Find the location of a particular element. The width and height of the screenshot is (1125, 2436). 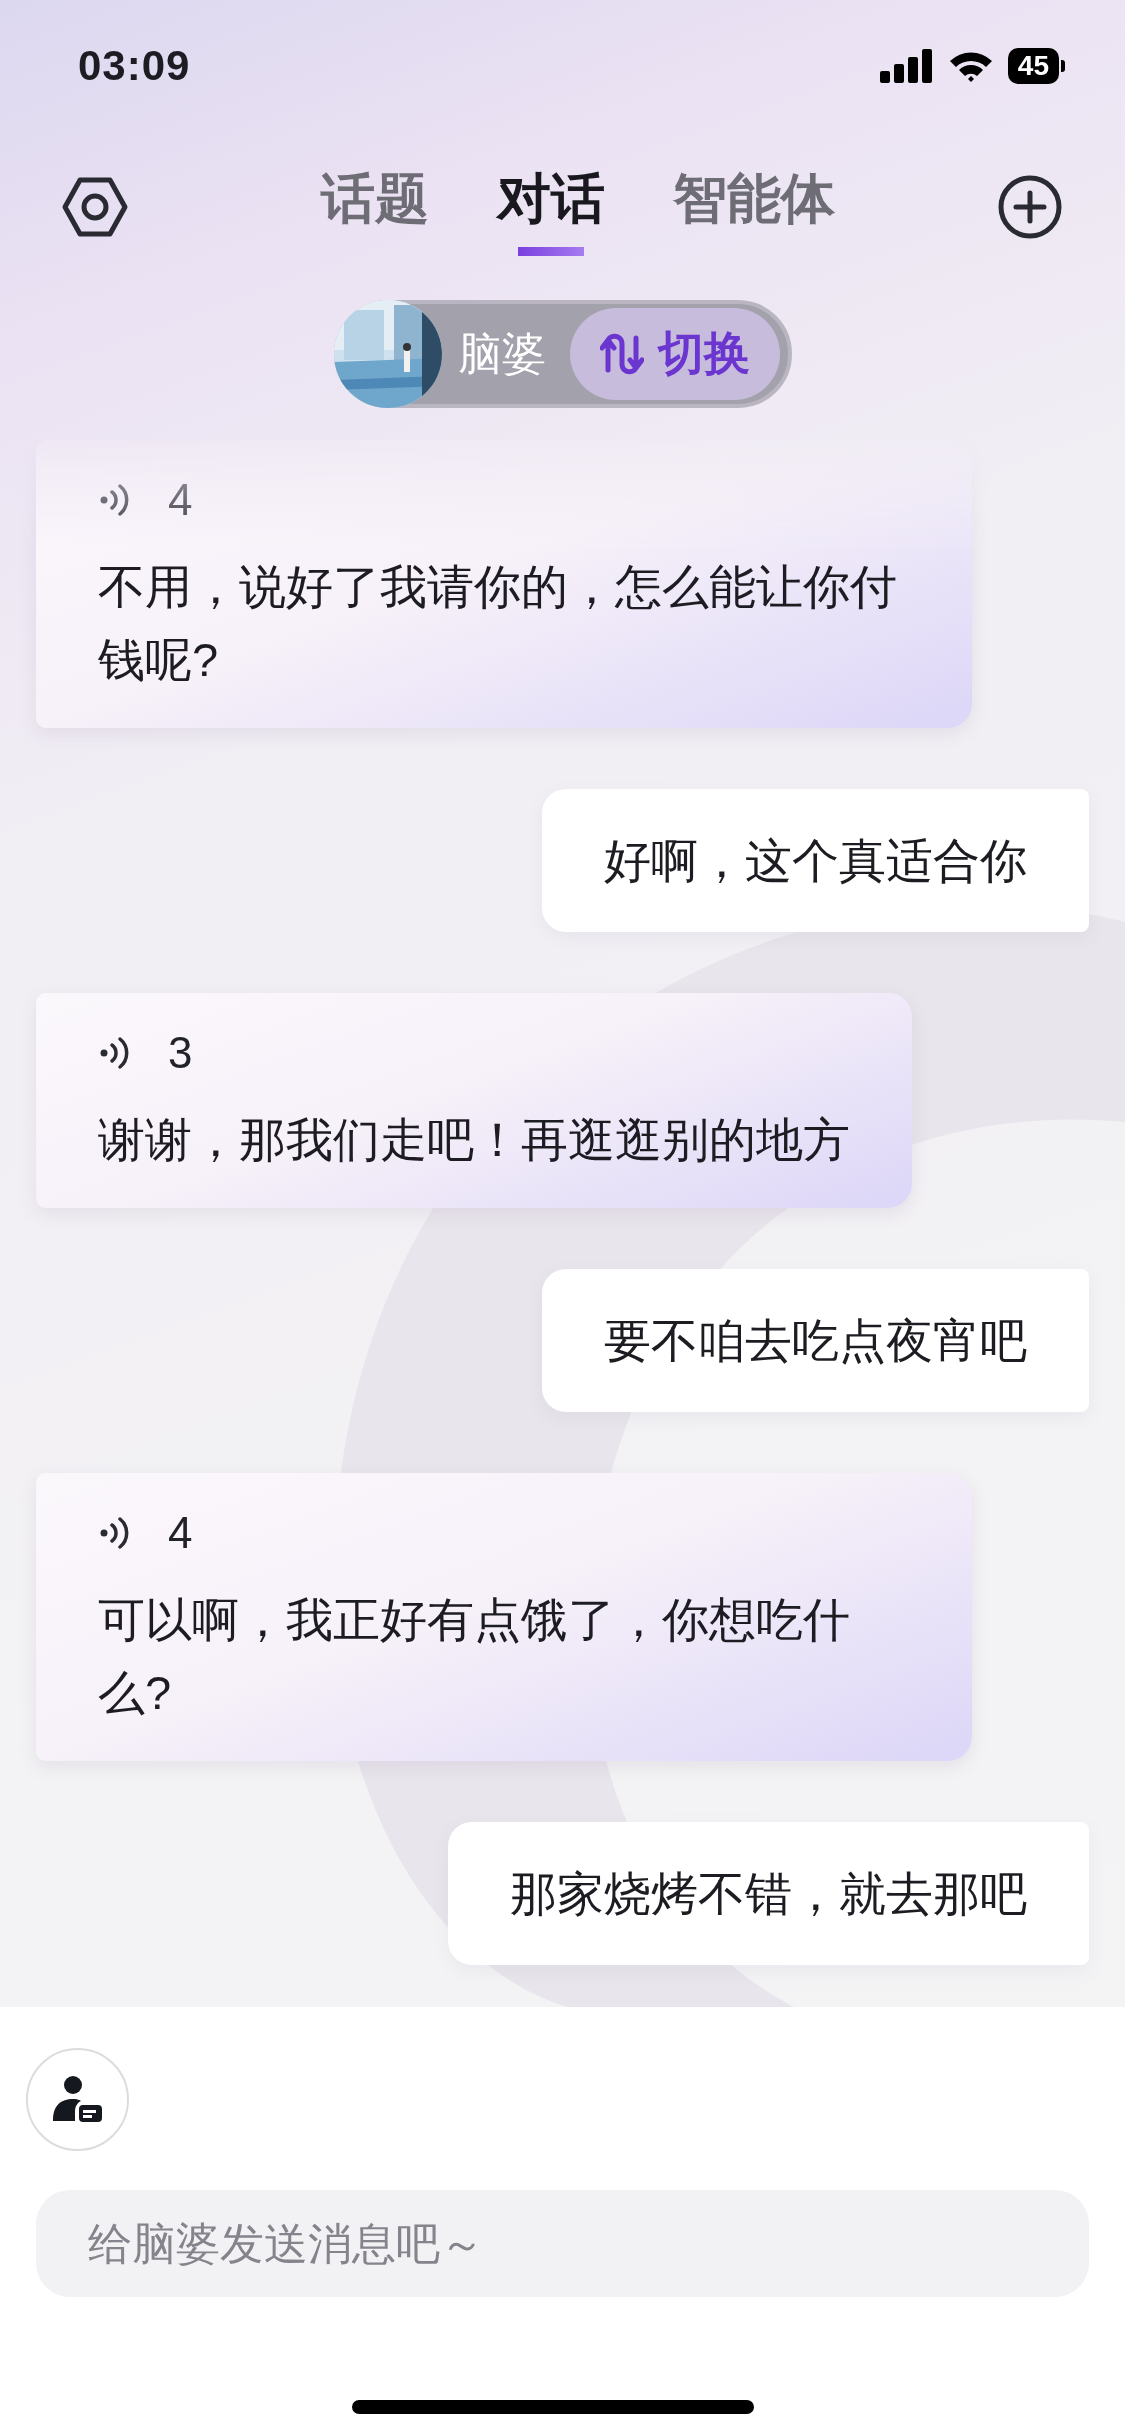

swap-icon is located at coordinates (621, 354).